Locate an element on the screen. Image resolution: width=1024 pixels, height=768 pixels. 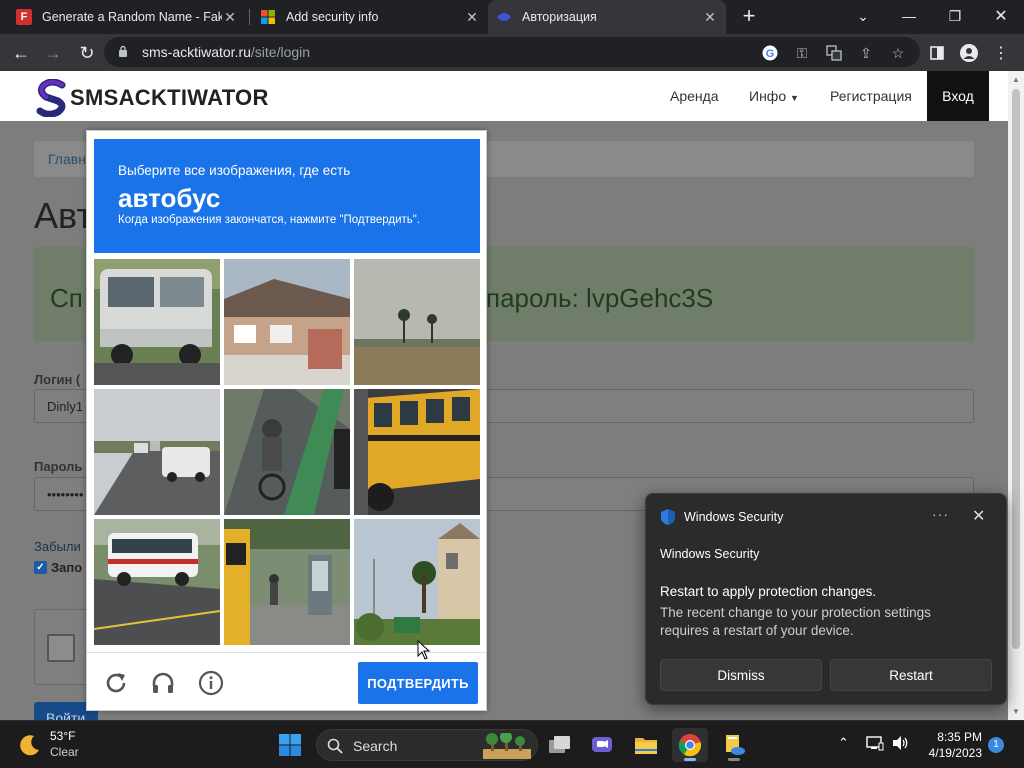
reload-icon: ↻ is located at coordinates (87, 53).